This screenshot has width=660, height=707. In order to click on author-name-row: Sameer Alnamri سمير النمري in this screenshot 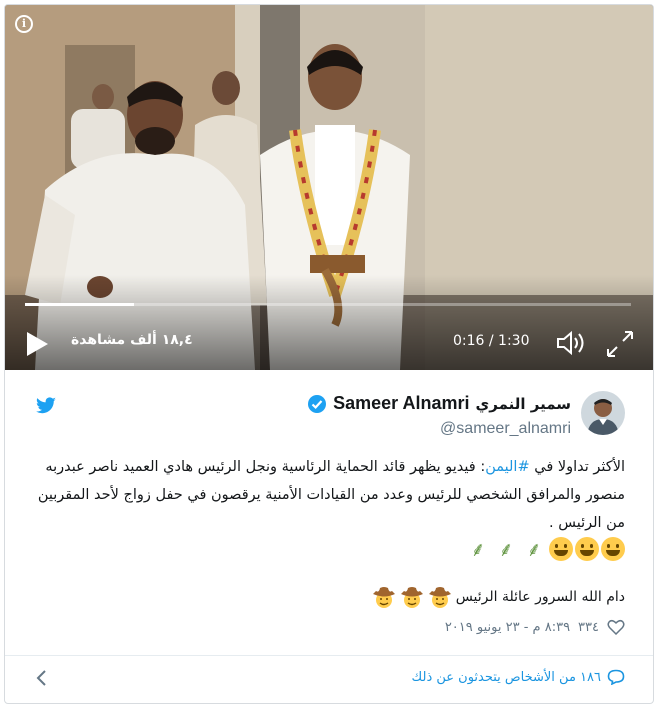, I will do `click(439, 403)`.